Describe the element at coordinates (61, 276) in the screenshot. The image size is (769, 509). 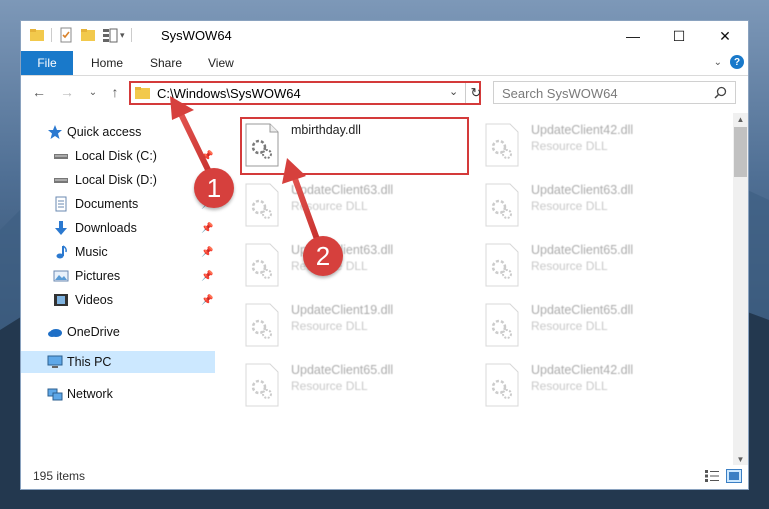
I see `pictures-icon` at that location.